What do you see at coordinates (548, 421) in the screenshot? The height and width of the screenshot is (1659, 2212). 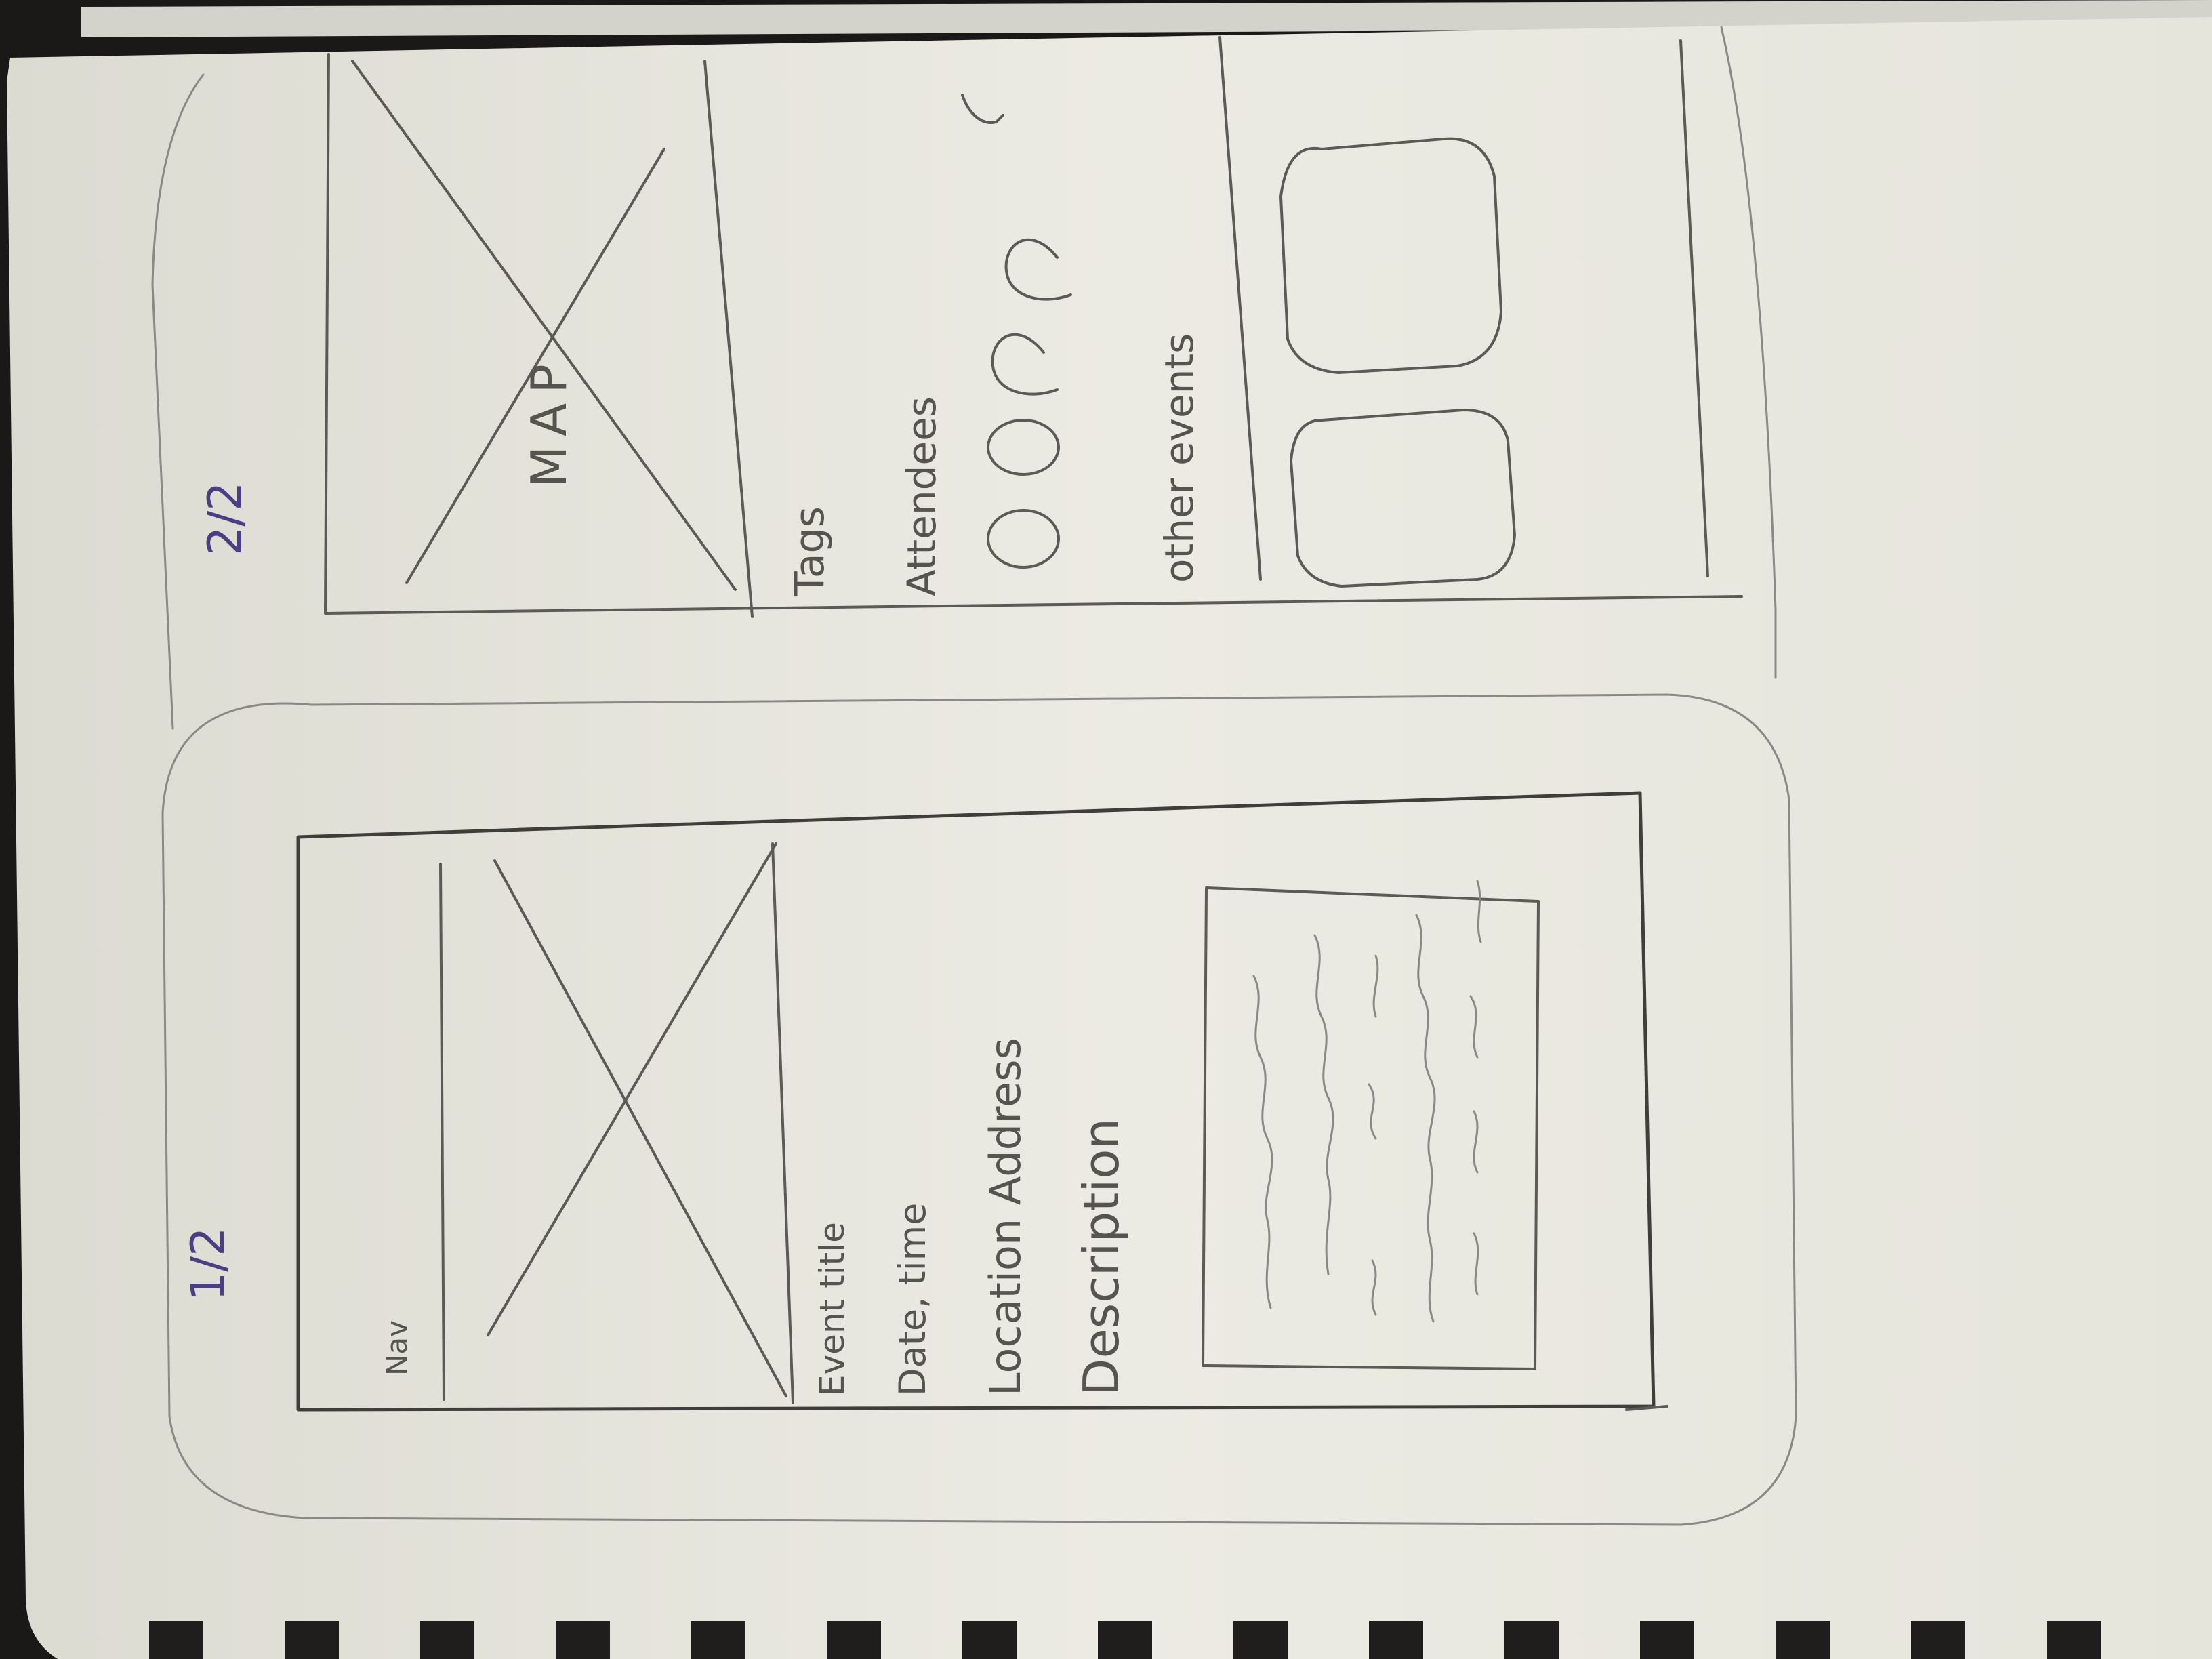 I see `map-label: MAP` at bounding box center [548, 421].